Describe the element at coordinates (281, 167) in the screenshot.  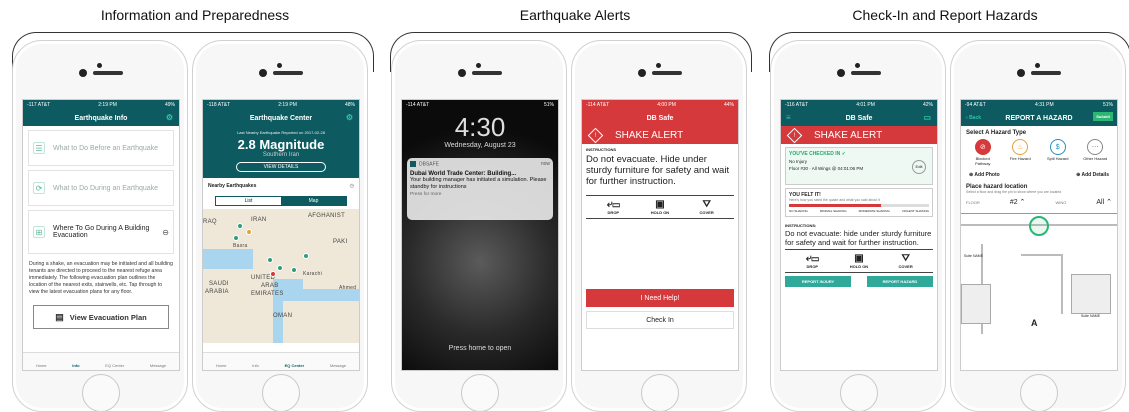
I see `view-details-button: VIEW DETAILS` at that location.